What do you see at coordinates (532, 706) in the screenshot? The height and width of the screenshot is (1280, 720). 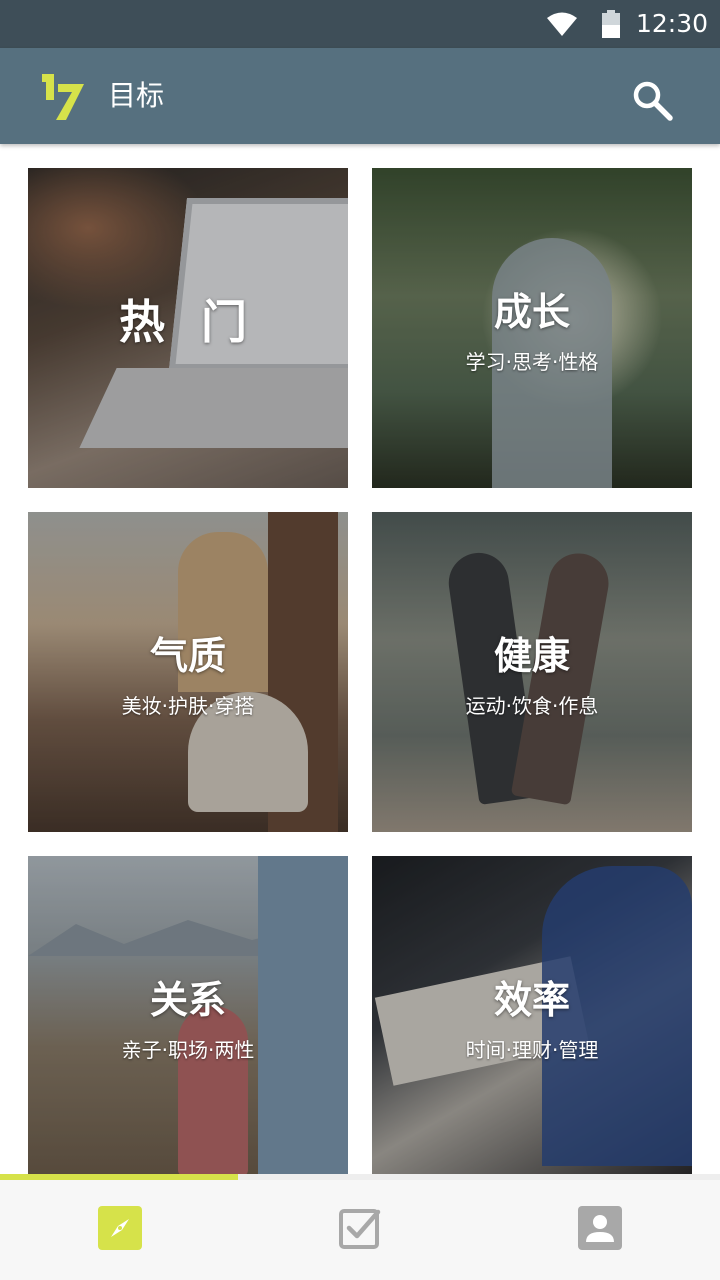 I see `category-subtitle: 运动·饮食·作息` at bounding box center [532, 706].